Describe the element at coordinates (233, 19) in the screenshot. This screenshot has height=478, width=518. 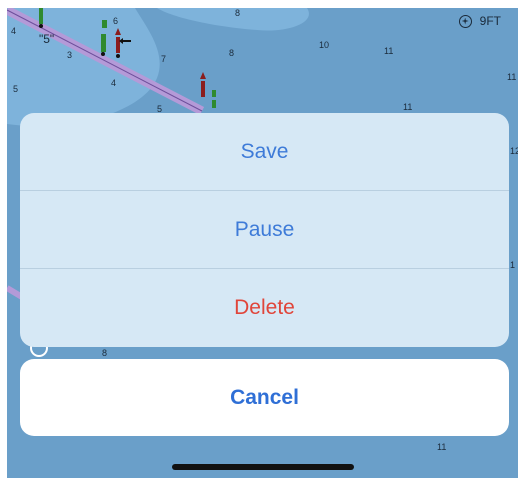
I see `shallow-area-right` at that location.